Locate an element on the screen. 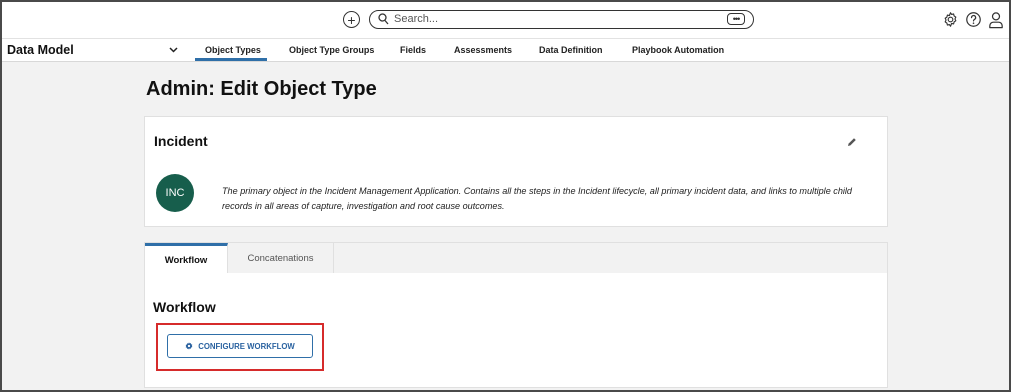 The image size is (1011, 392). workflow-title: Workflow is located at coordinates (184, 307).